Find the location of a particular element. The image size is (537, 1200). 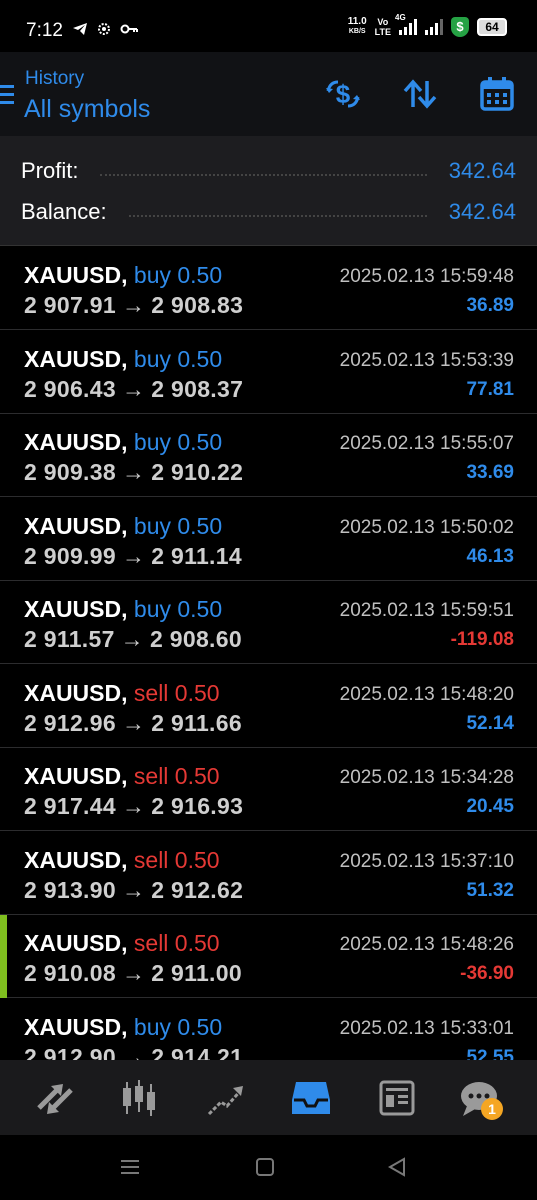

trade-prices: 2 910.08 → 2 911.00 is located at coordinates (133, 973).